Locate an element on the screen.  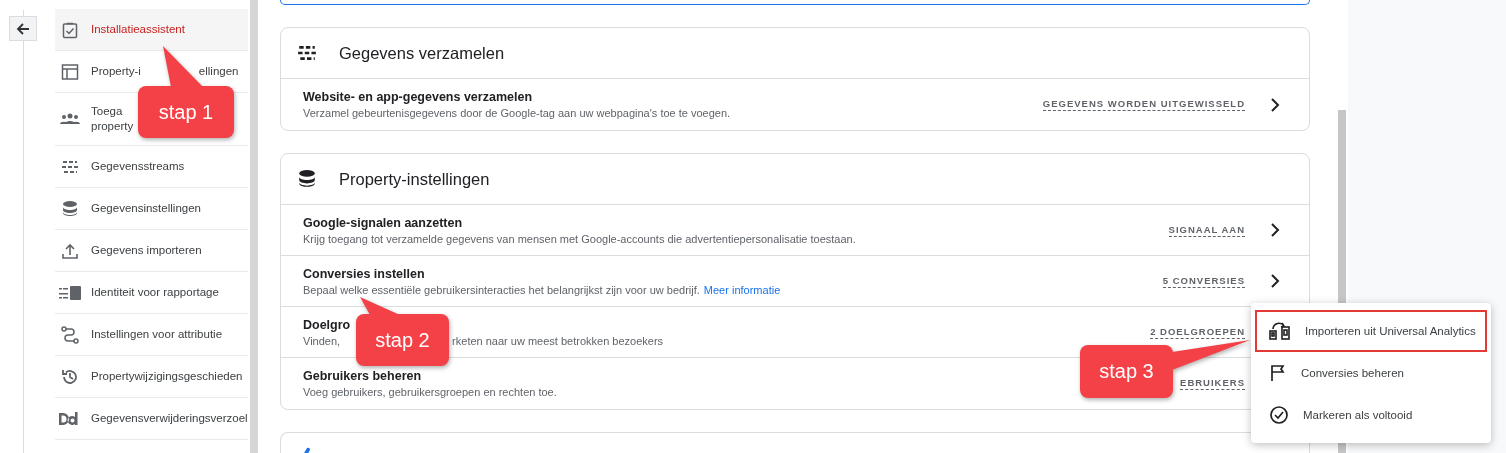
row-title: Conversies instellen is located at coordinates (364, 273).